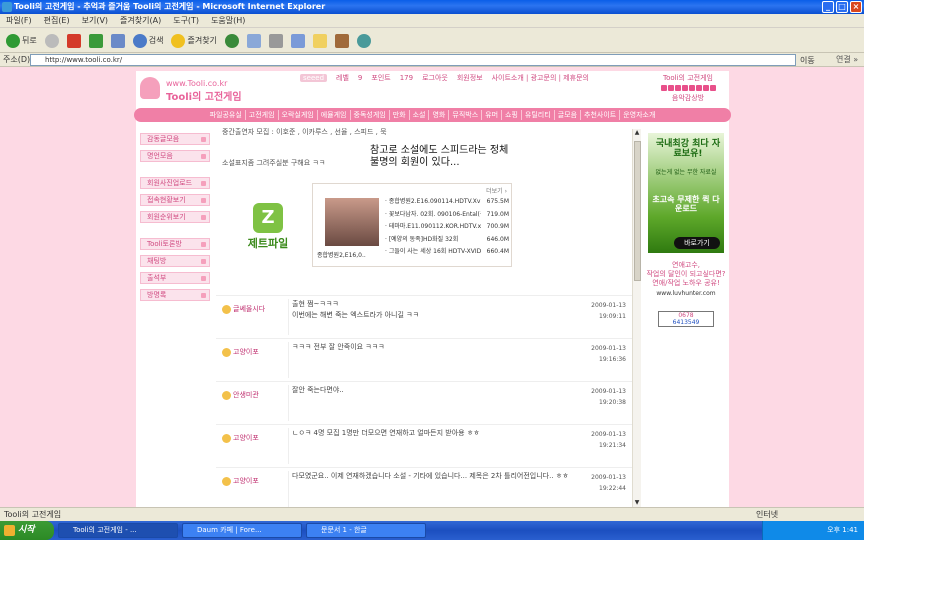 The height and width of the screenshot is (595, 952). Describe the element at coordinates (420, 115) in the screenshot. I see `nav-item: 소설` at that location.